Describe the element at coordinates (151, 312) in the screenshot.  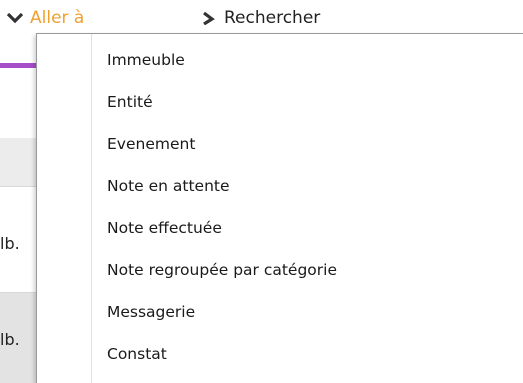
I see `menu-item-label: Messagerie` at that location.